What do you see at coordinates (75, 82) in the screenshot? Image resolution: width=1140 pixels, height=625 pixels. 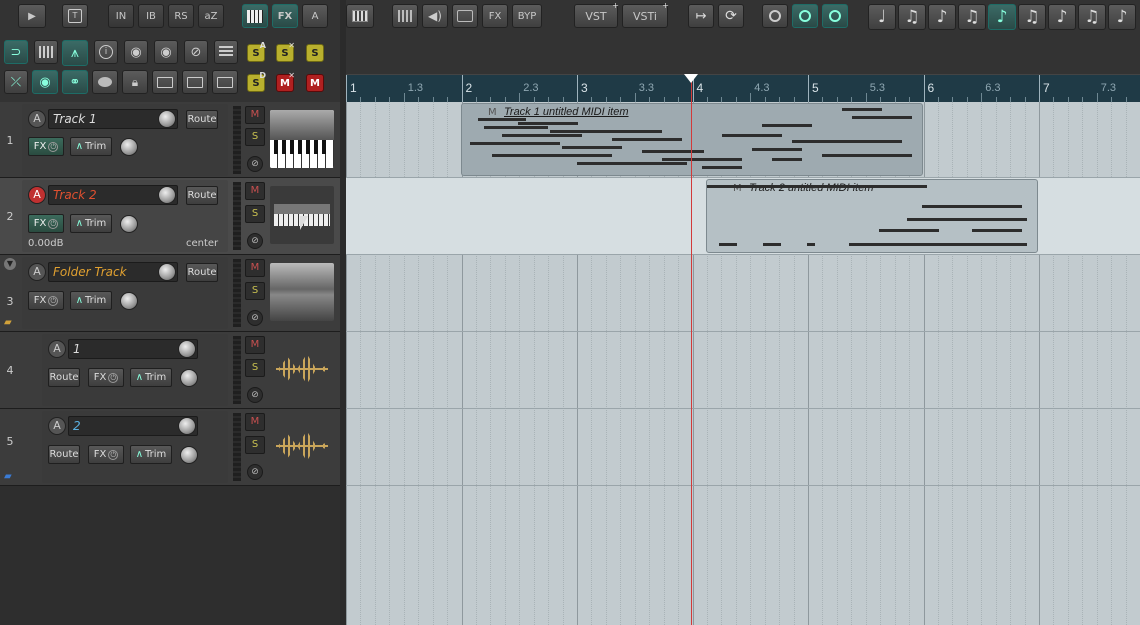 I see `link-button: ⚭` at bounding box center [75, 82].